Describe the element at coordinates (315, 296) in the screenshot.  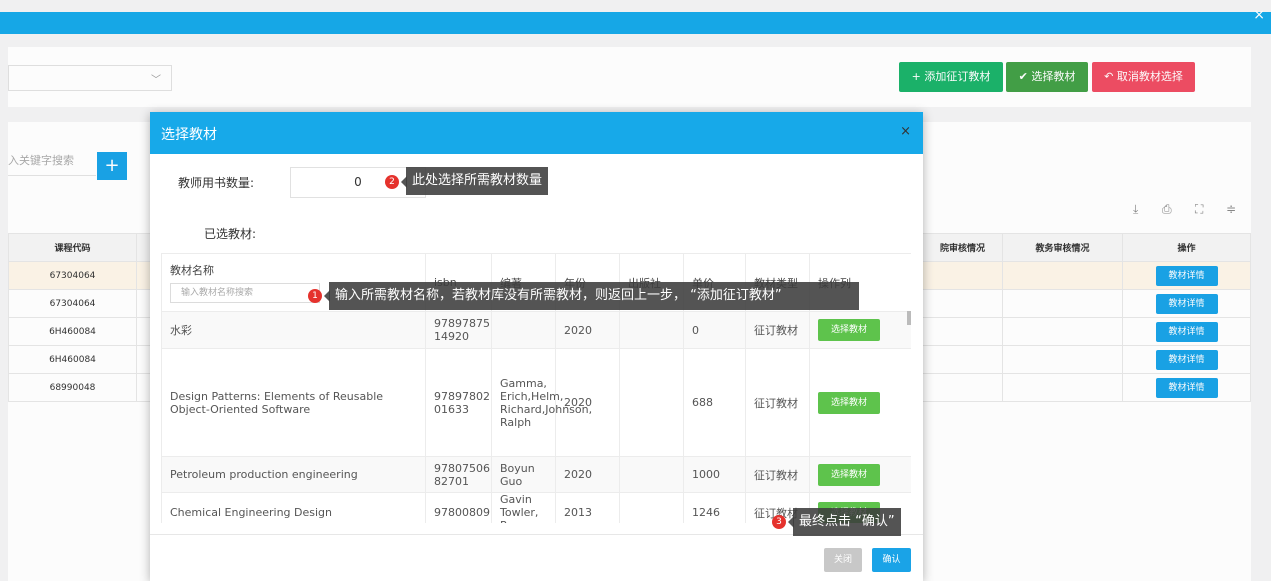
I see `step-1-badge: 1` at that location.